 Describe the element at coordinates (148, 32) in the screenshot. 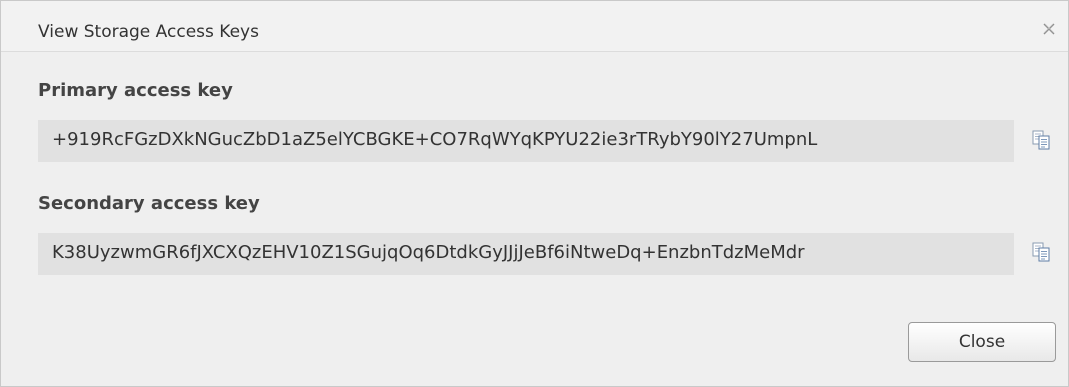

I see `dialog-title: View Storage Access Keys` at that location.